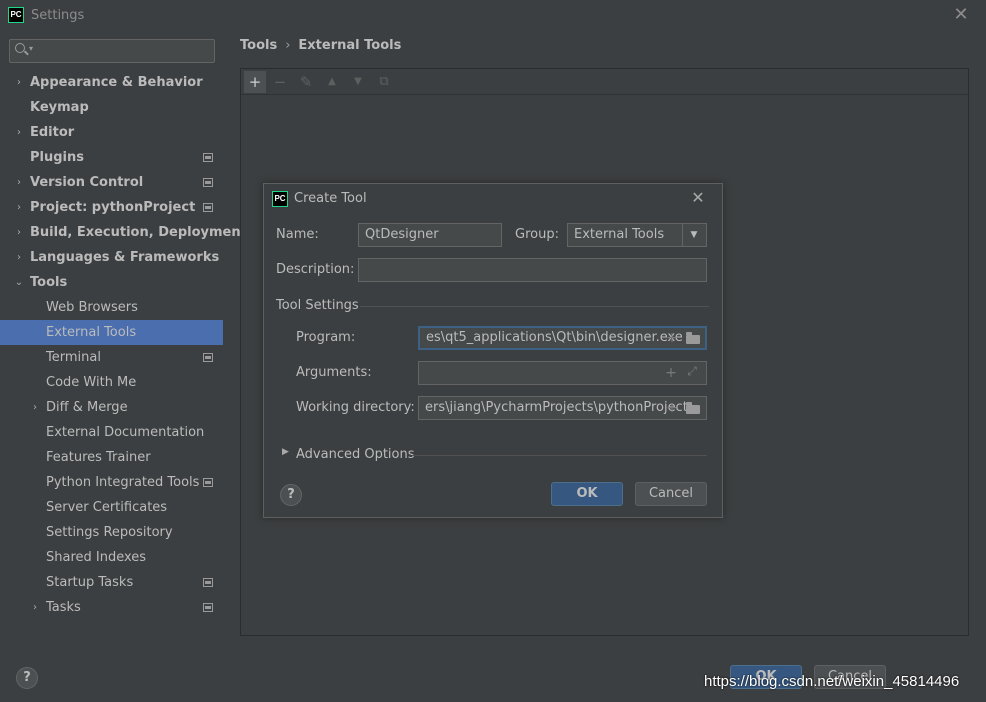 The width and height of the screenshot is (986, 702). Describe the element at coordinates (125, 432) in the screenshot. I see `sidebar-item-label: External Documentation` at that location.